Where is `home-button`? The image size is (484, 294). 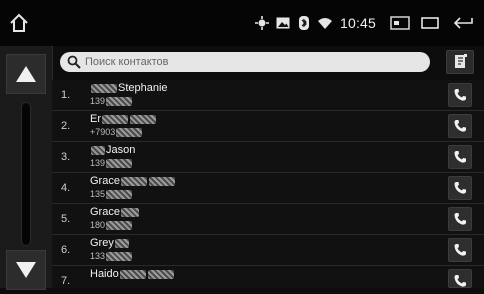
home-button is located at coordinates (19, 23).